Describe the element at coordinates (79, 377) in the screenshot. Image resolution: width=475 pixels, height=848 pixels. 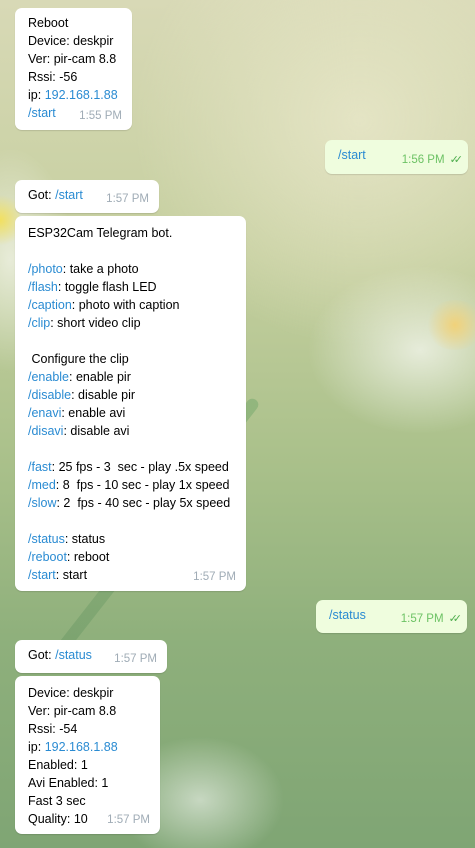
I see `command-line: /enable: enable pir` at that location.